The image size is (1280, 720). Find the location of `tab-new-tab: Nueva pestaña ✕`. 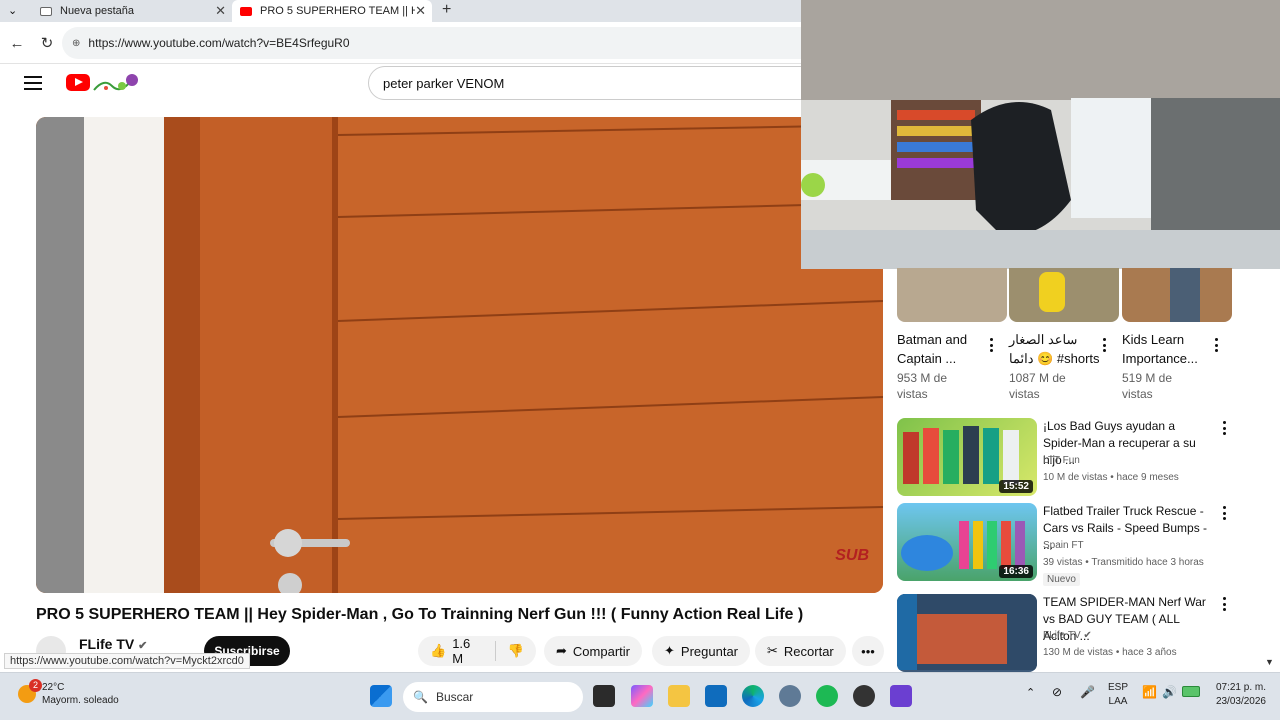

tab-new-tab: Nueva pestaña ✕ is located at coordinates (132, 11).